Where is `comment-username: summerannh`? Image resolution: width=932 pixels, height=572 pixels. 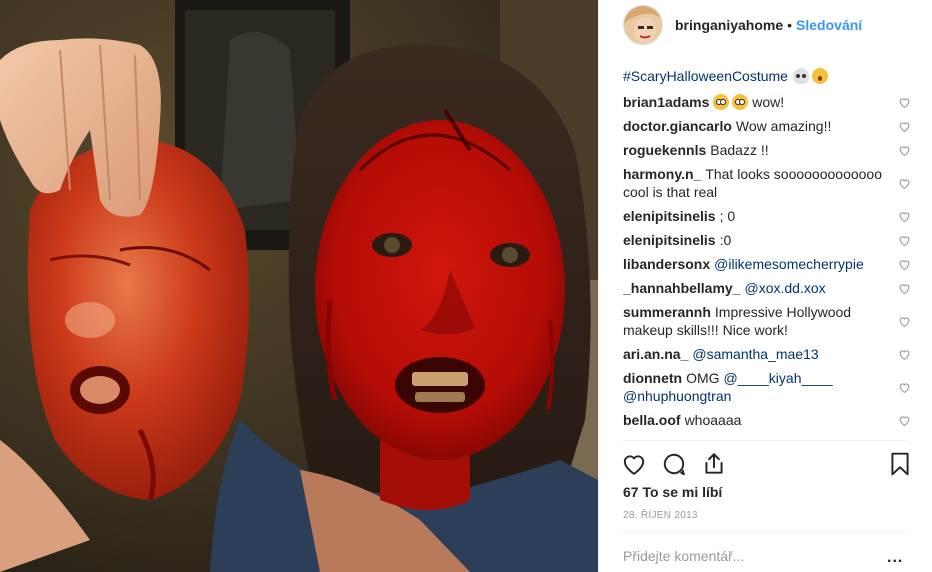 comment-username: summerannh is located at coordinates (667, 312).